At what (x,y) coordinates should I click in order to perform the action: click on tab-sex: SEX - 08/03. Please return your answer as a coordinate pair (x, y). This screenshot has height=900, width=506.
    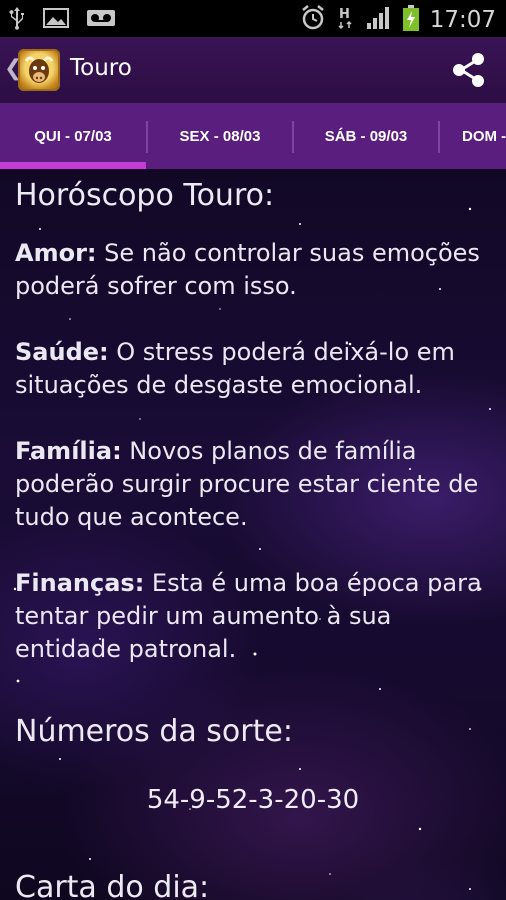
    Looking at the image, I should click on (220, 136).